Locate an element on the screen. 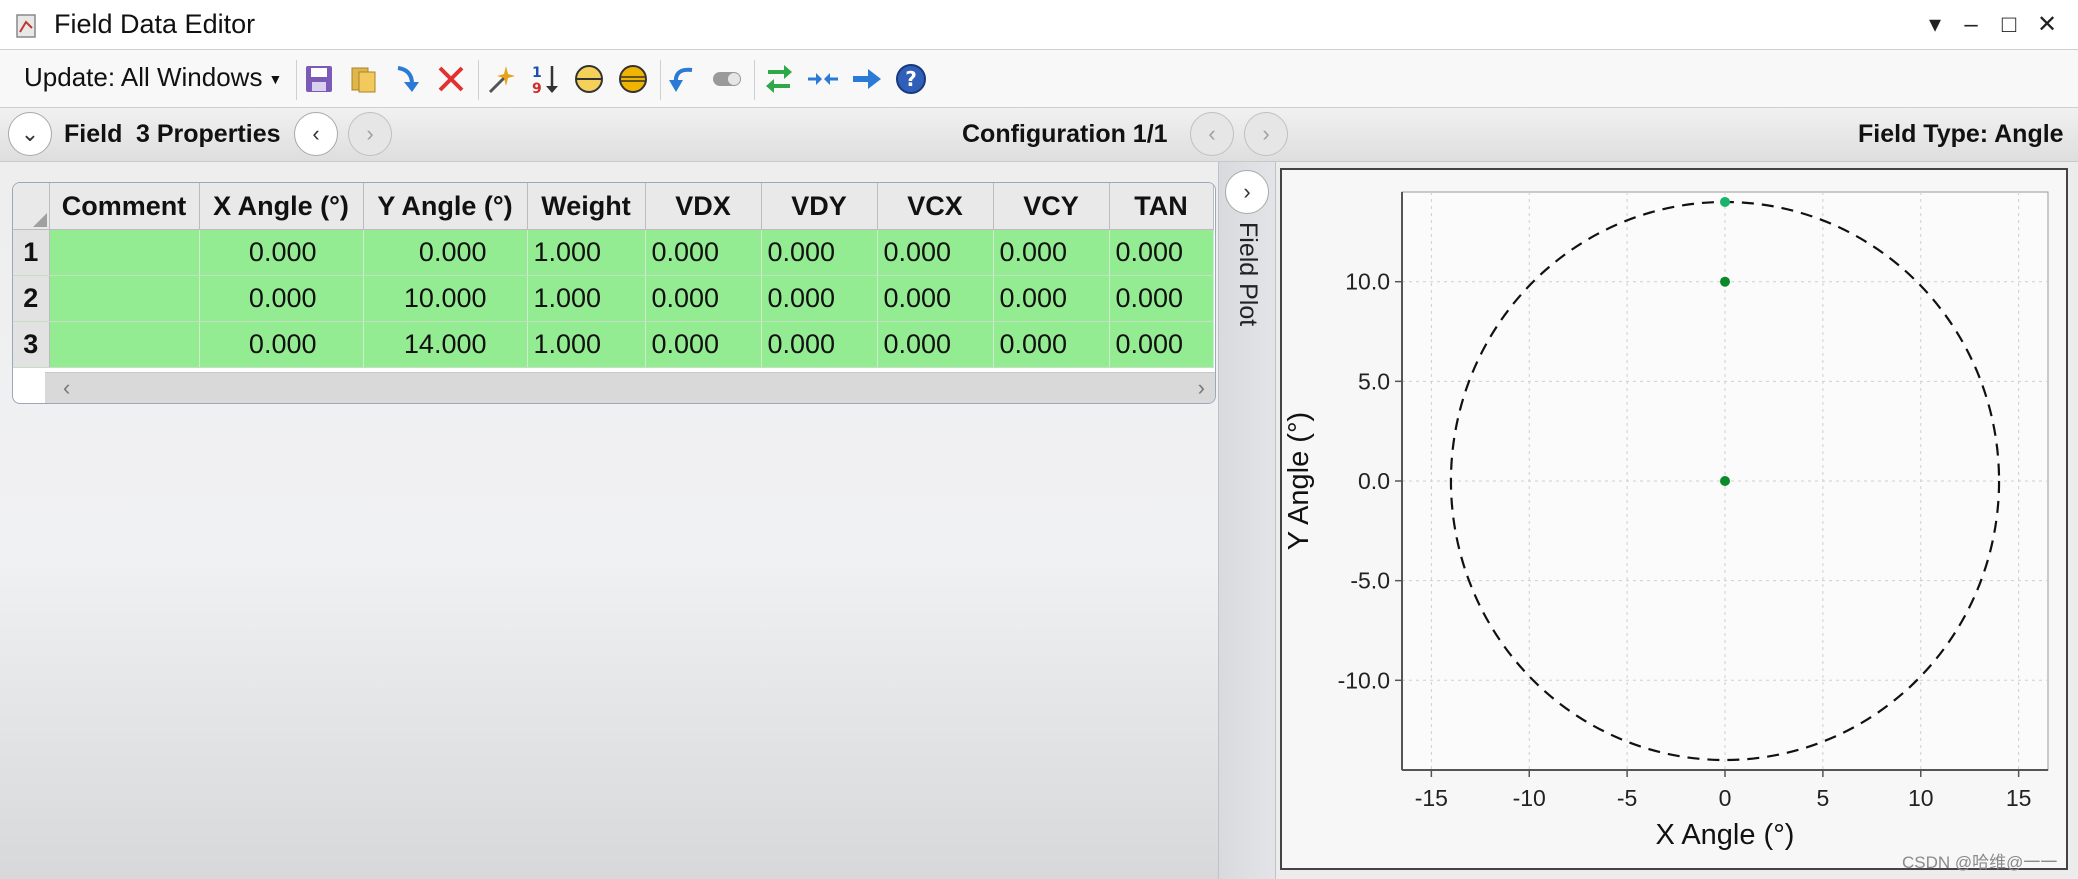 The width and height of the screenshot is (2078, 879). chevron-left-icon: ‹ is located at coordinates (316, 133).